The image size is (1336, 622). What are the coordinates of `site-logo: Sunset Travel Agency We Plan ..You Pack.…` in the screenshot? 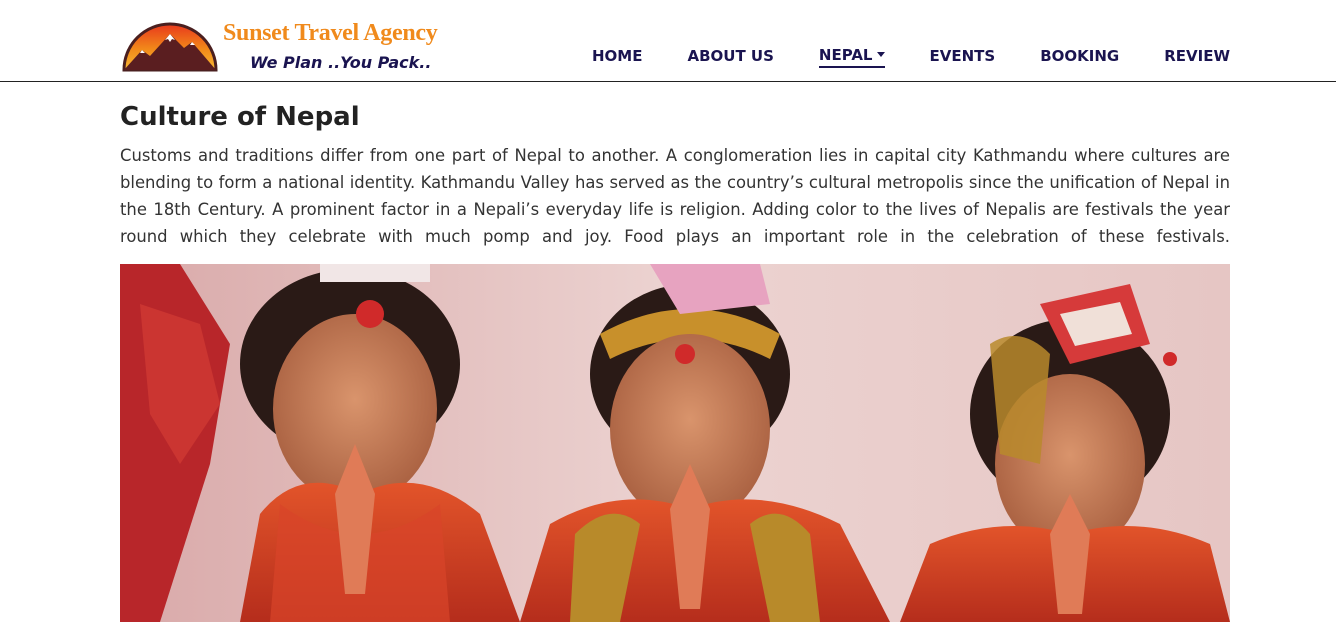 It's located at (279, 41).